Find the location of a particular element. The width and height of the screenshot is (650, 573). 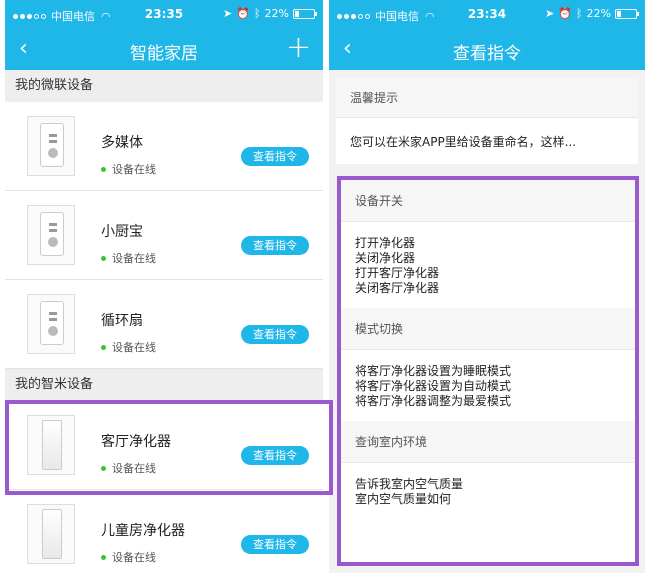

page-title: 智能家居 is located at coordinates (164, 54).